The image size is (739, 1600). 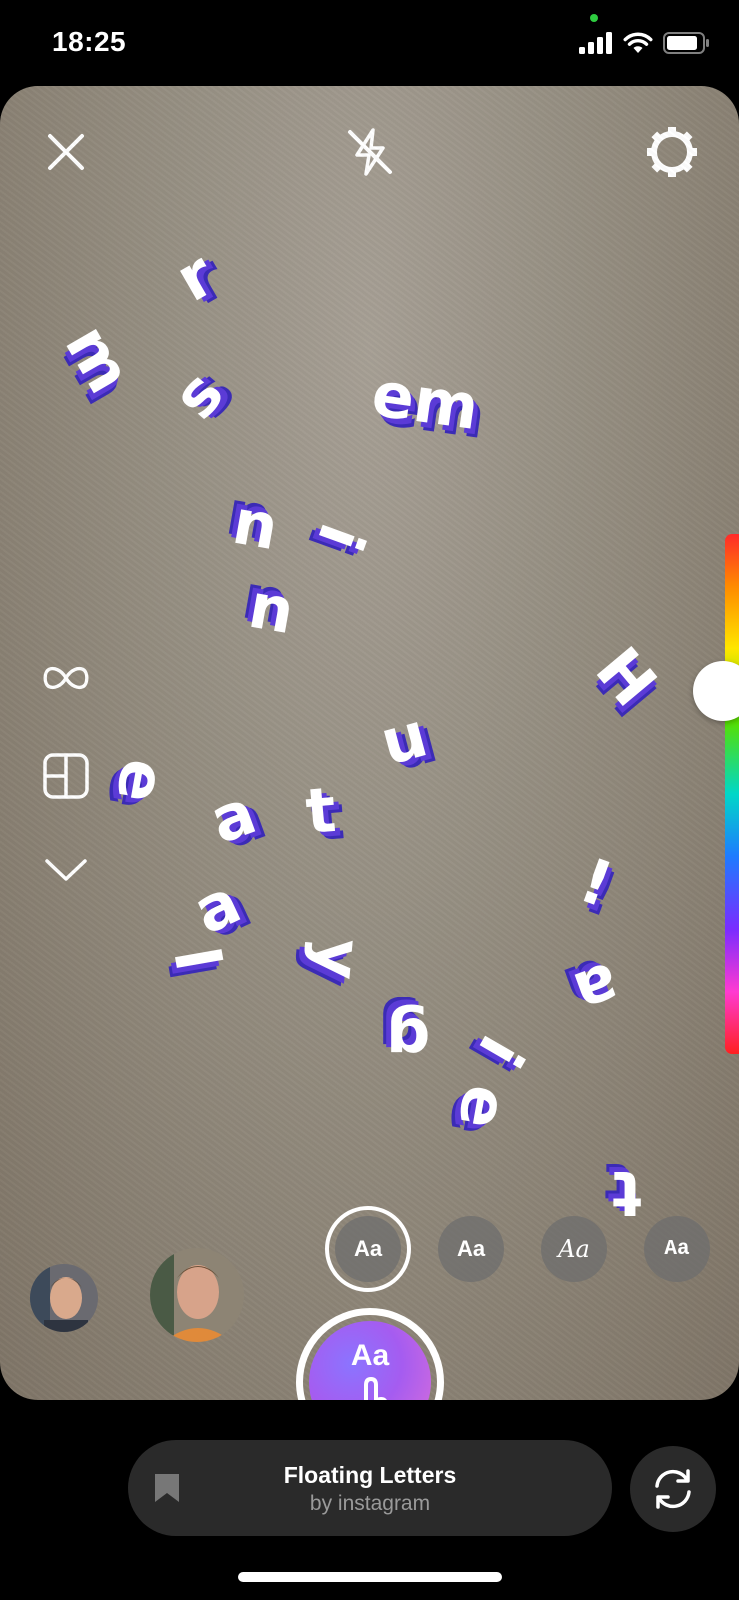 What do you see at coordinates (89, 41) in the screenshot?
I see `status-time: 18:25` at bounding box center [89, 41].